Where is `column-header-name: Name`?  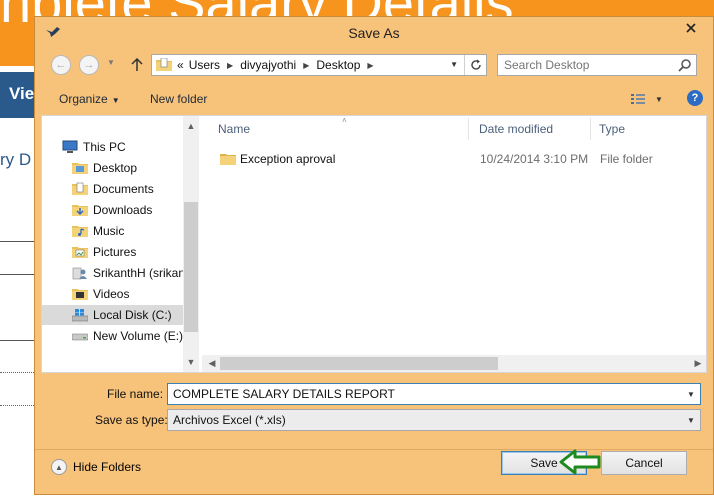 column-header-name: Name is located at coordinates (234, 129).